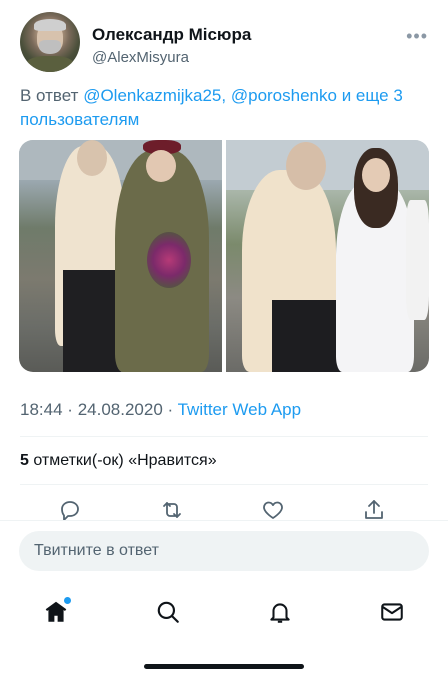 The image size is (448, 680). I want to click on more-users-link: и еще 3, so click(372, 95).